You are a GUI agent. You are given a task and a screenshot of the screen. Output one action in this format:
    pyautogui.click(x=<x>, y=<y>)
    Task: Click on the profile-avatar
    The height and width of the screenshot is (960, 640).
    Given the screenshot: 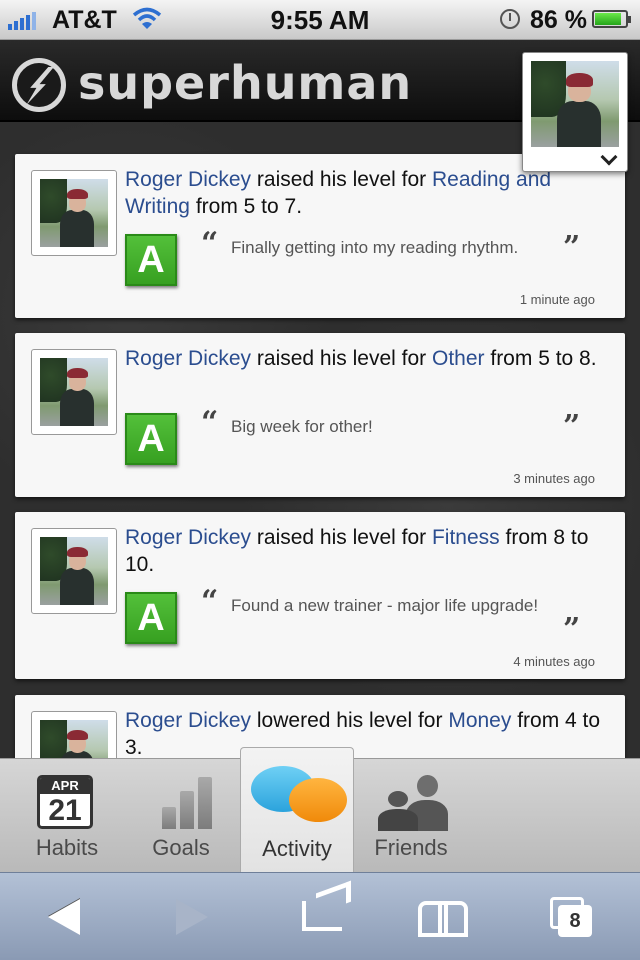 What is the action you would take?
    pyautogui.click(x=575, y=104)
    